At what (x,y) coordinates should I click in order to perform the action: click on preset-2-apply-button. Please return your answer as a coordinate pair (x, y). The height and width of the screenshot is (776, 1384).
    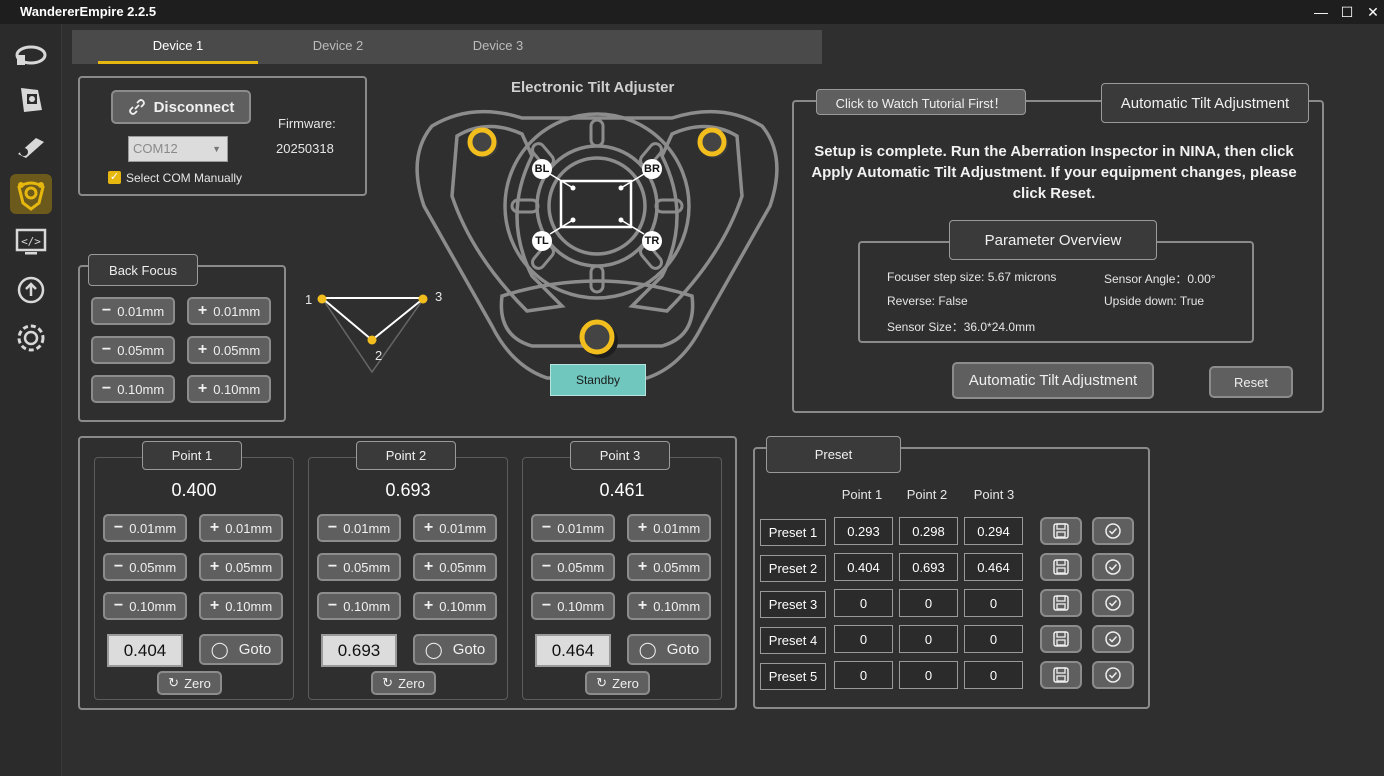
    Looking at the image, I should click on (1113, 567).